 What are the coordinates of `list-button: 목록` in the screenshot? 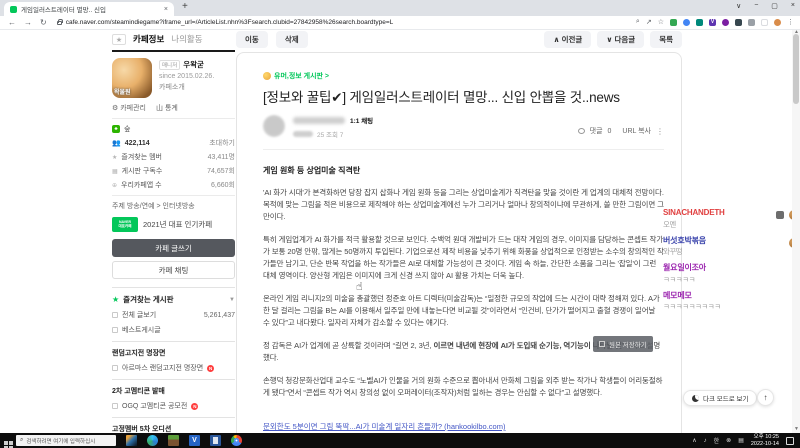 It's located at (666, 39).